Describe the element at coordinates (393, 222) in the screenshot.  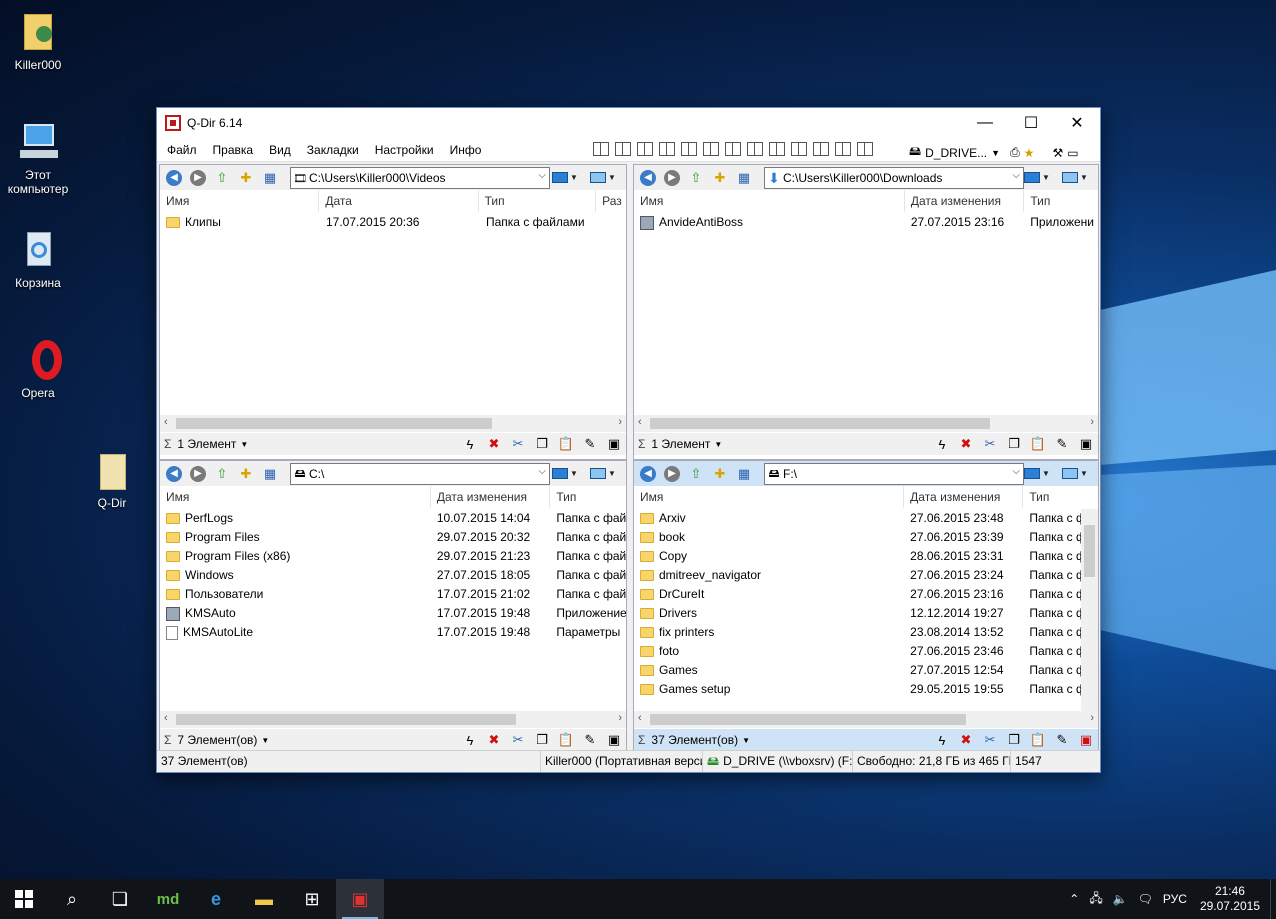
I see `table-row: Клипы 17.07.2015 20:36 Папка с файлами` at that location.